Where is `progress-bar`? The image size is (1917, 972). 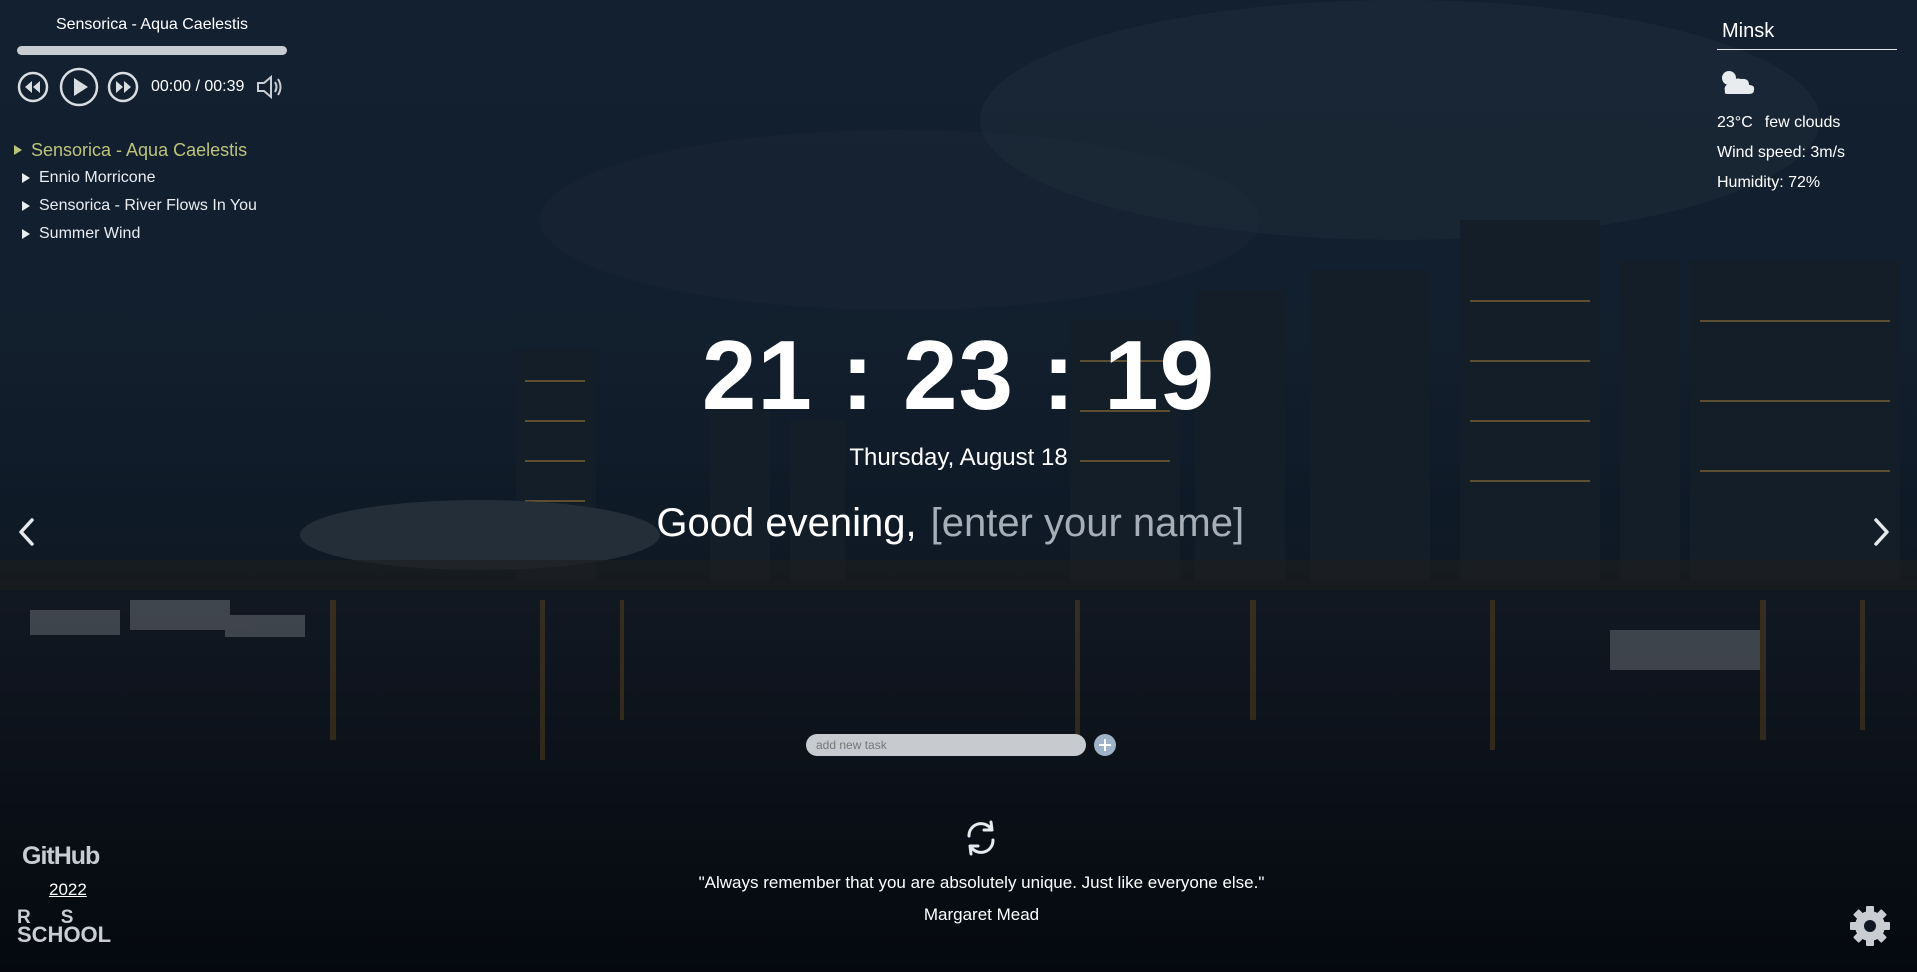 progress-bar is located at coordinates (152, 50).